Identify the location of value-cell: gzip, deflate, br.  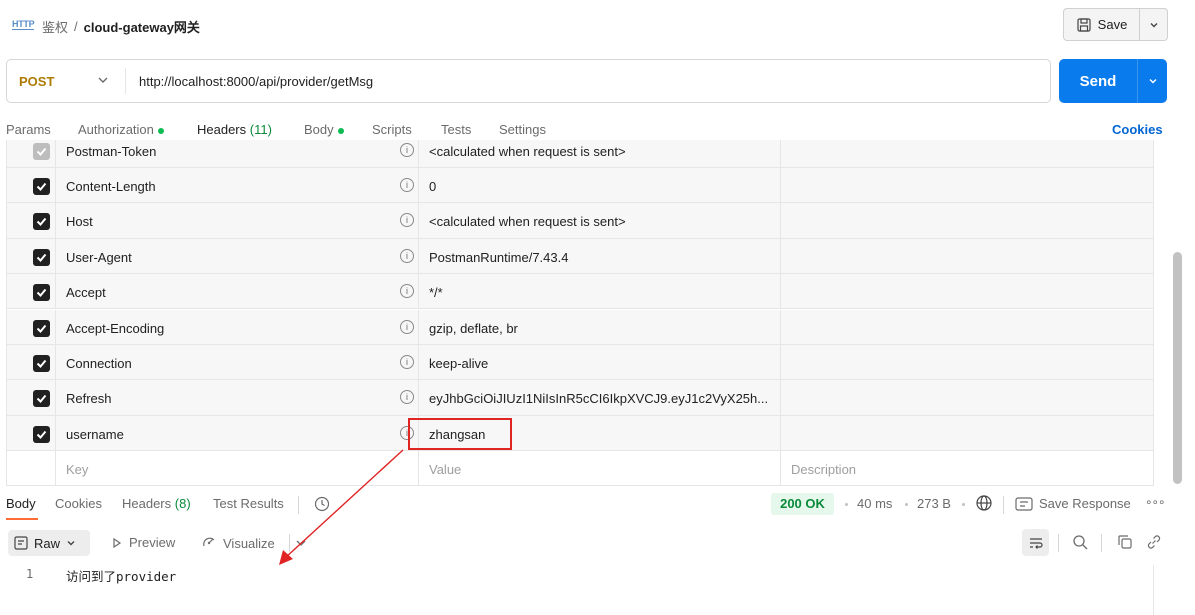
(599, 326).